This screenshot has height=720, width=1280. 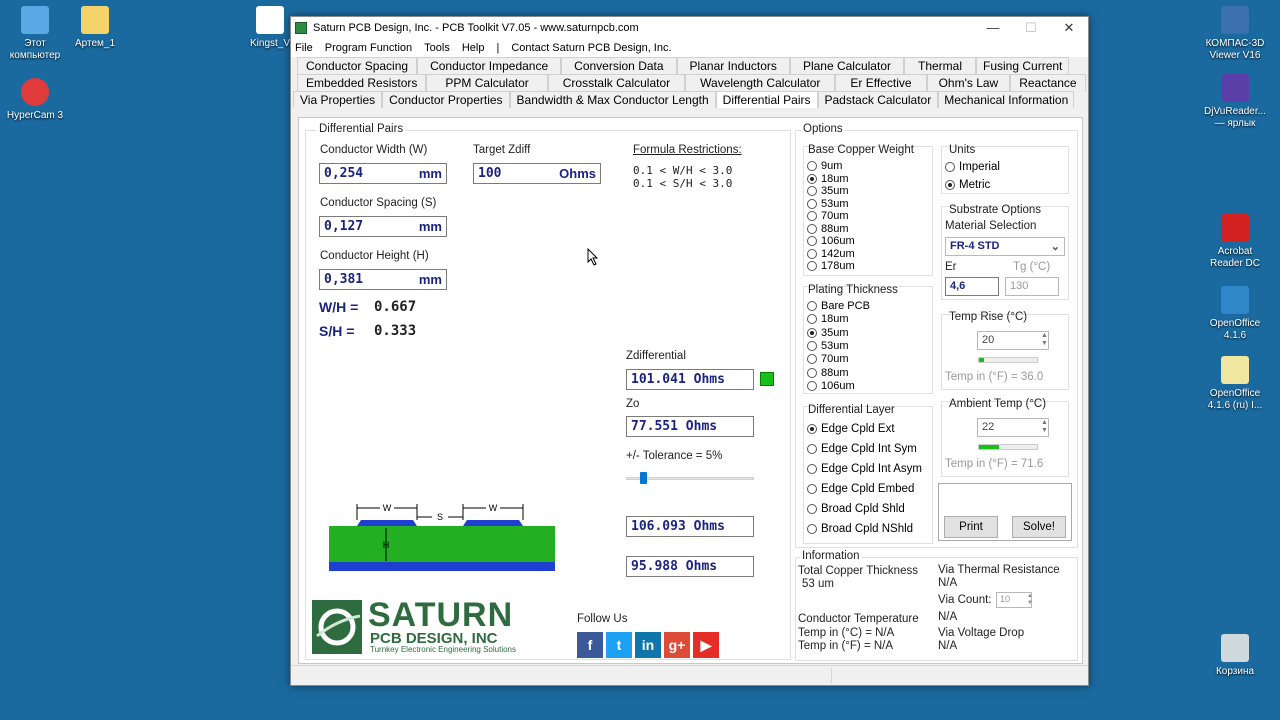 I want to click on via-thermal-value: N/A, so click(x=948, y=583).